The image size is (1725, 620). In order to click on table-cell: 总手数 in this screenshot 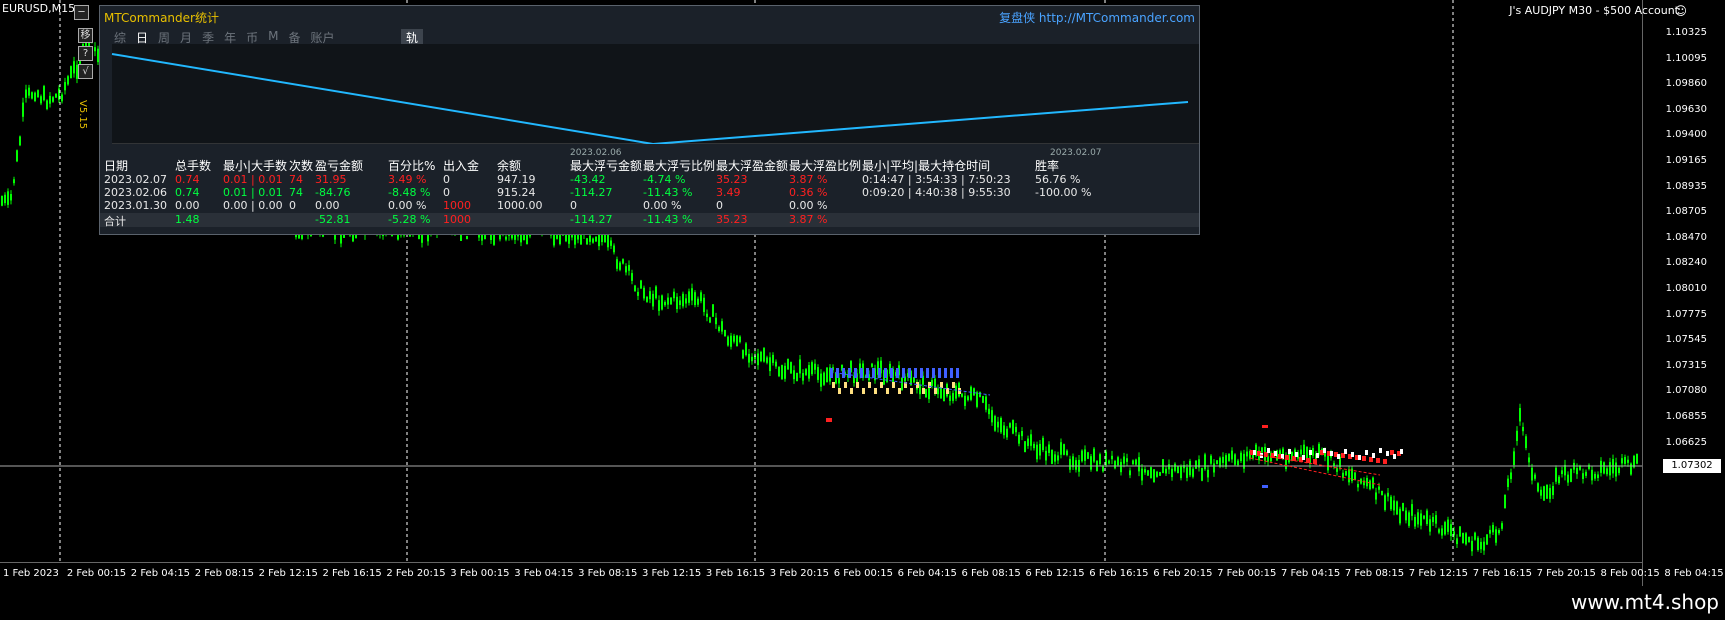, I will do `click(193, 166)`.